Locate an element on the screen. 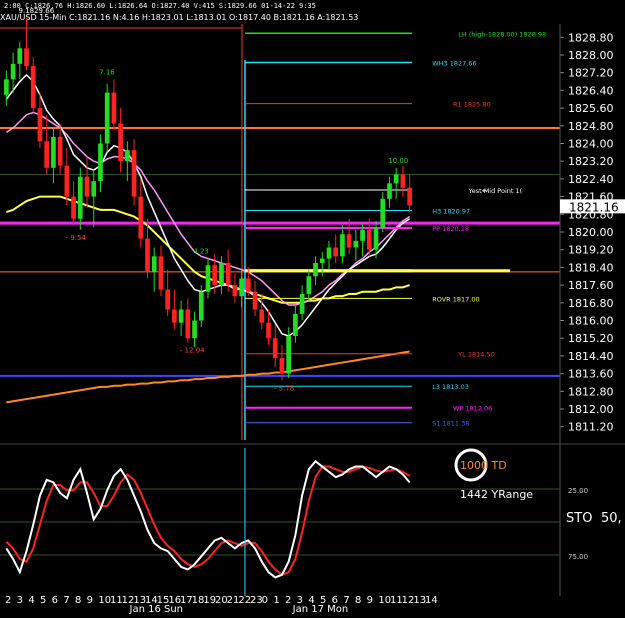 The image size is (625, 618). y-tick-label-8: 1822.40 is located at coordinates (591, 179).